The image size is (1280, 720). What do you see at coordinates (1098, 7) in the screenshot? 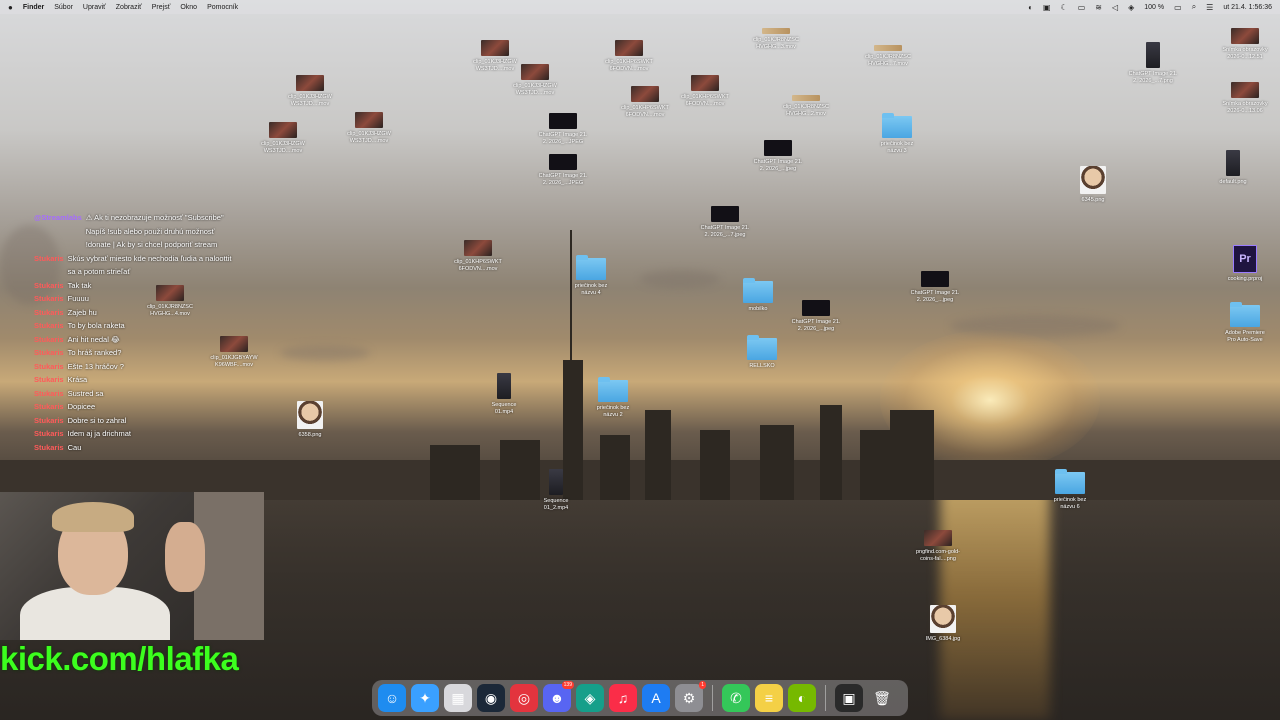
I see `wifi-icon: ≋` at bounding box center [1098, 7].